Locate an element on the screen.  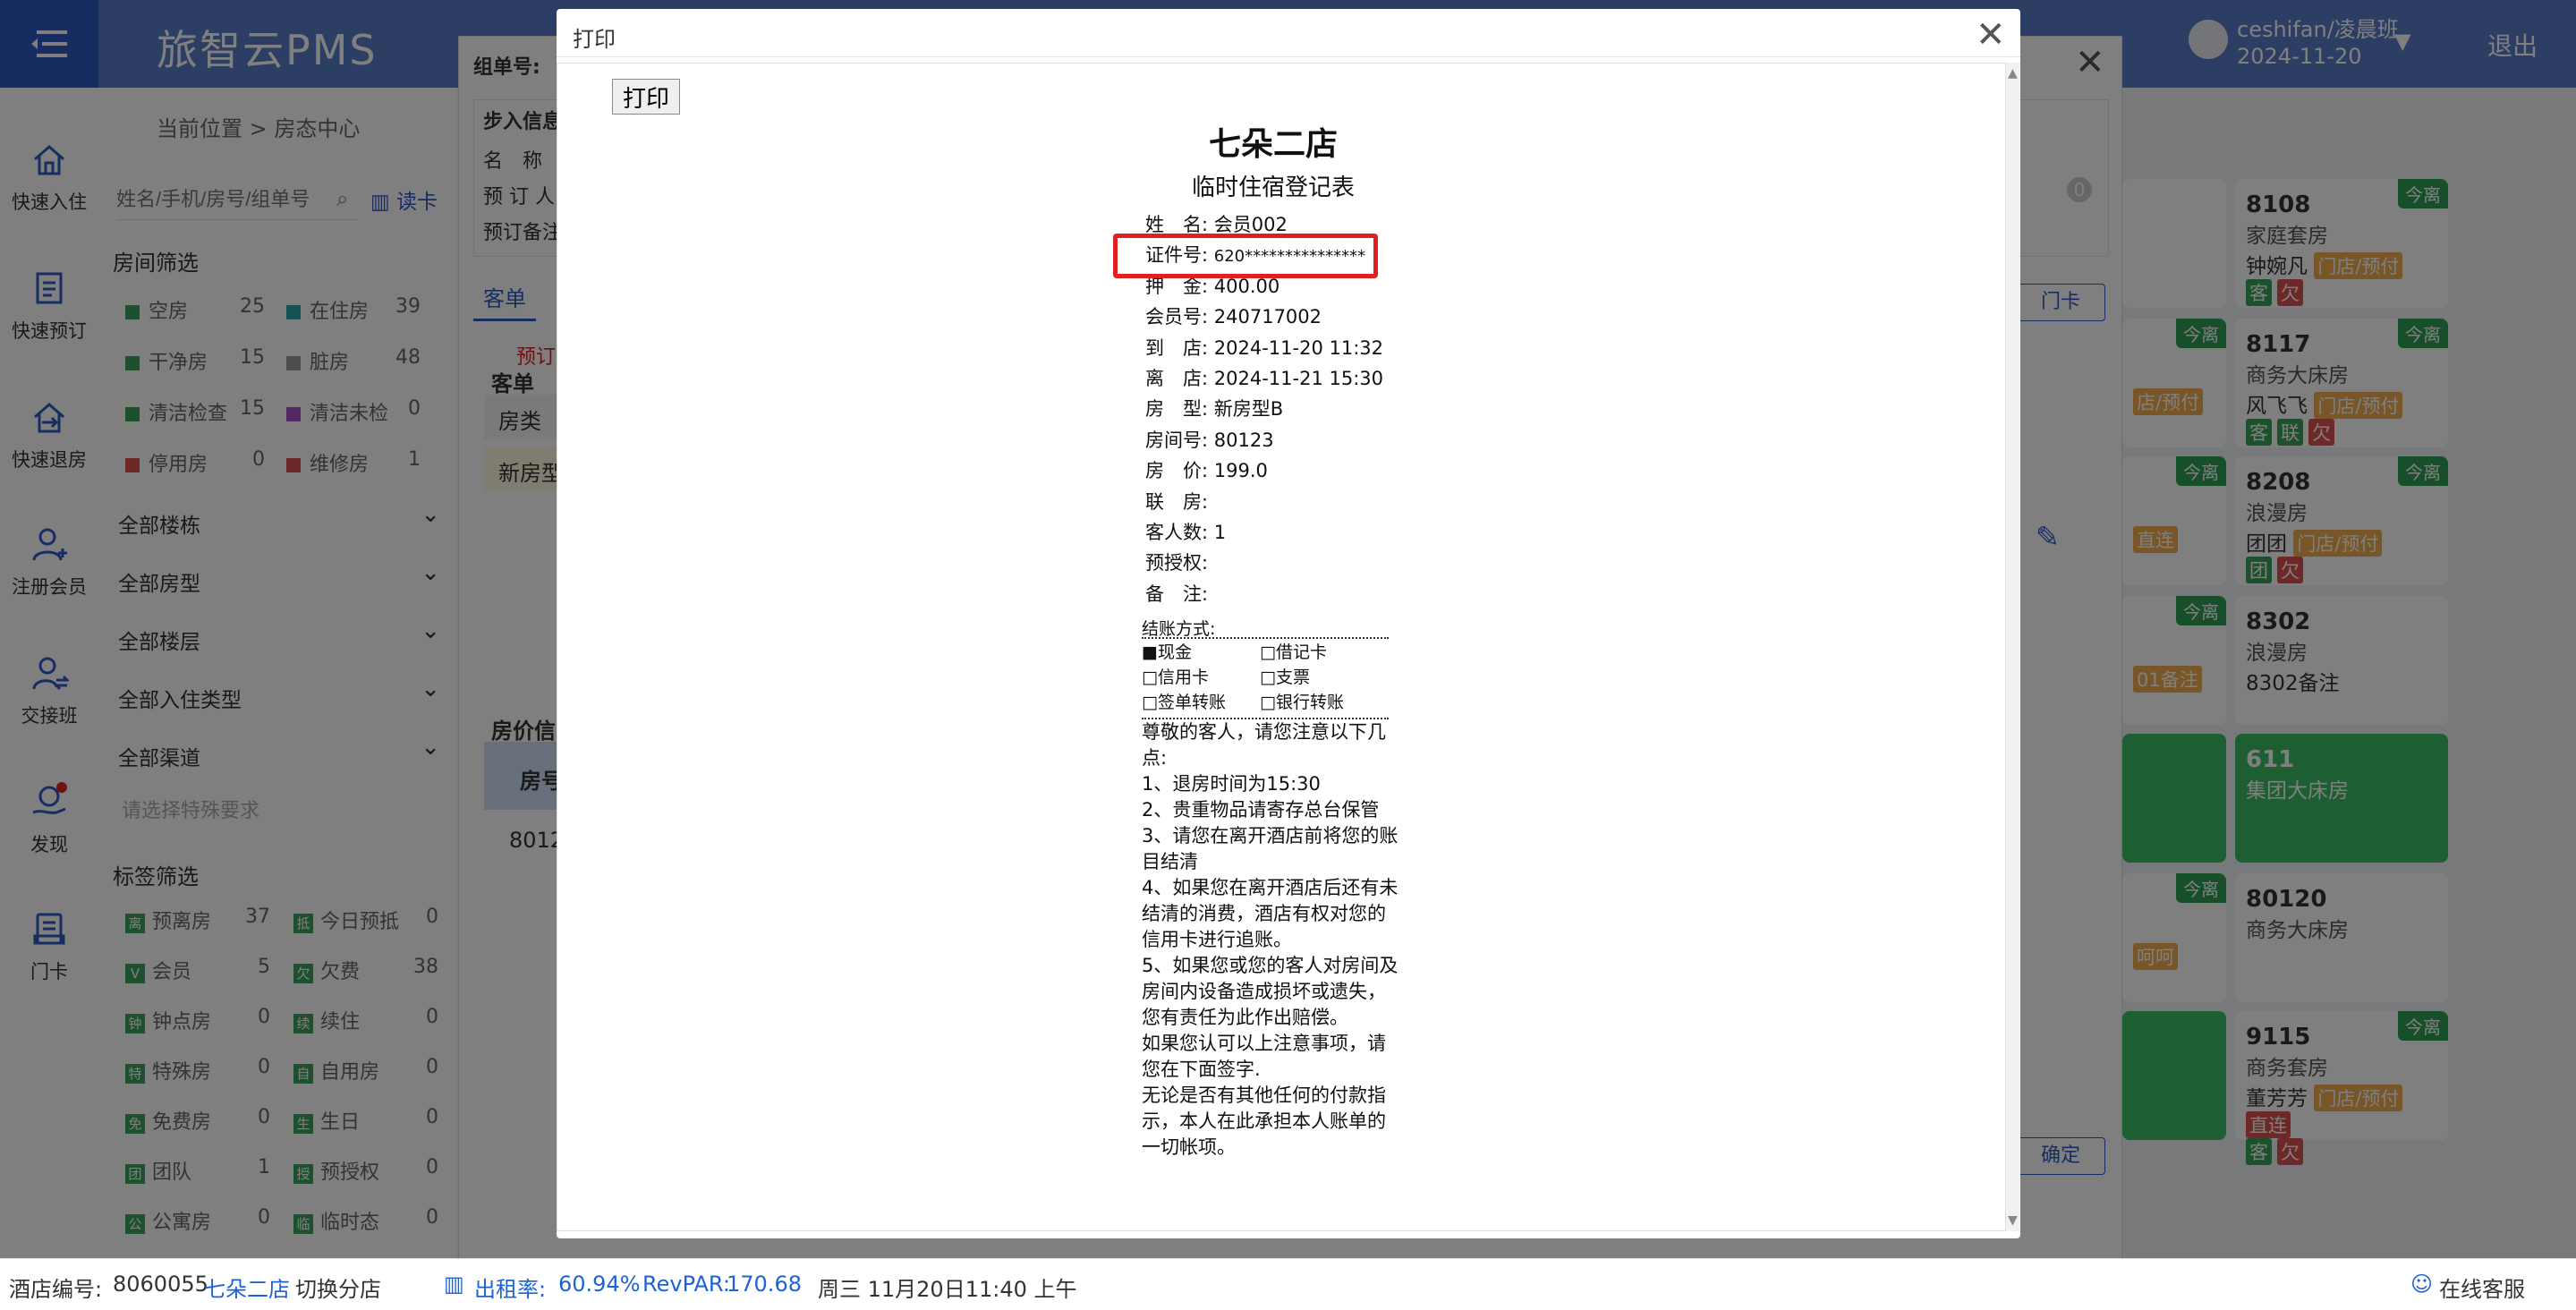
revpar-label: RevPAR: is located at coordinates (686, 1284).